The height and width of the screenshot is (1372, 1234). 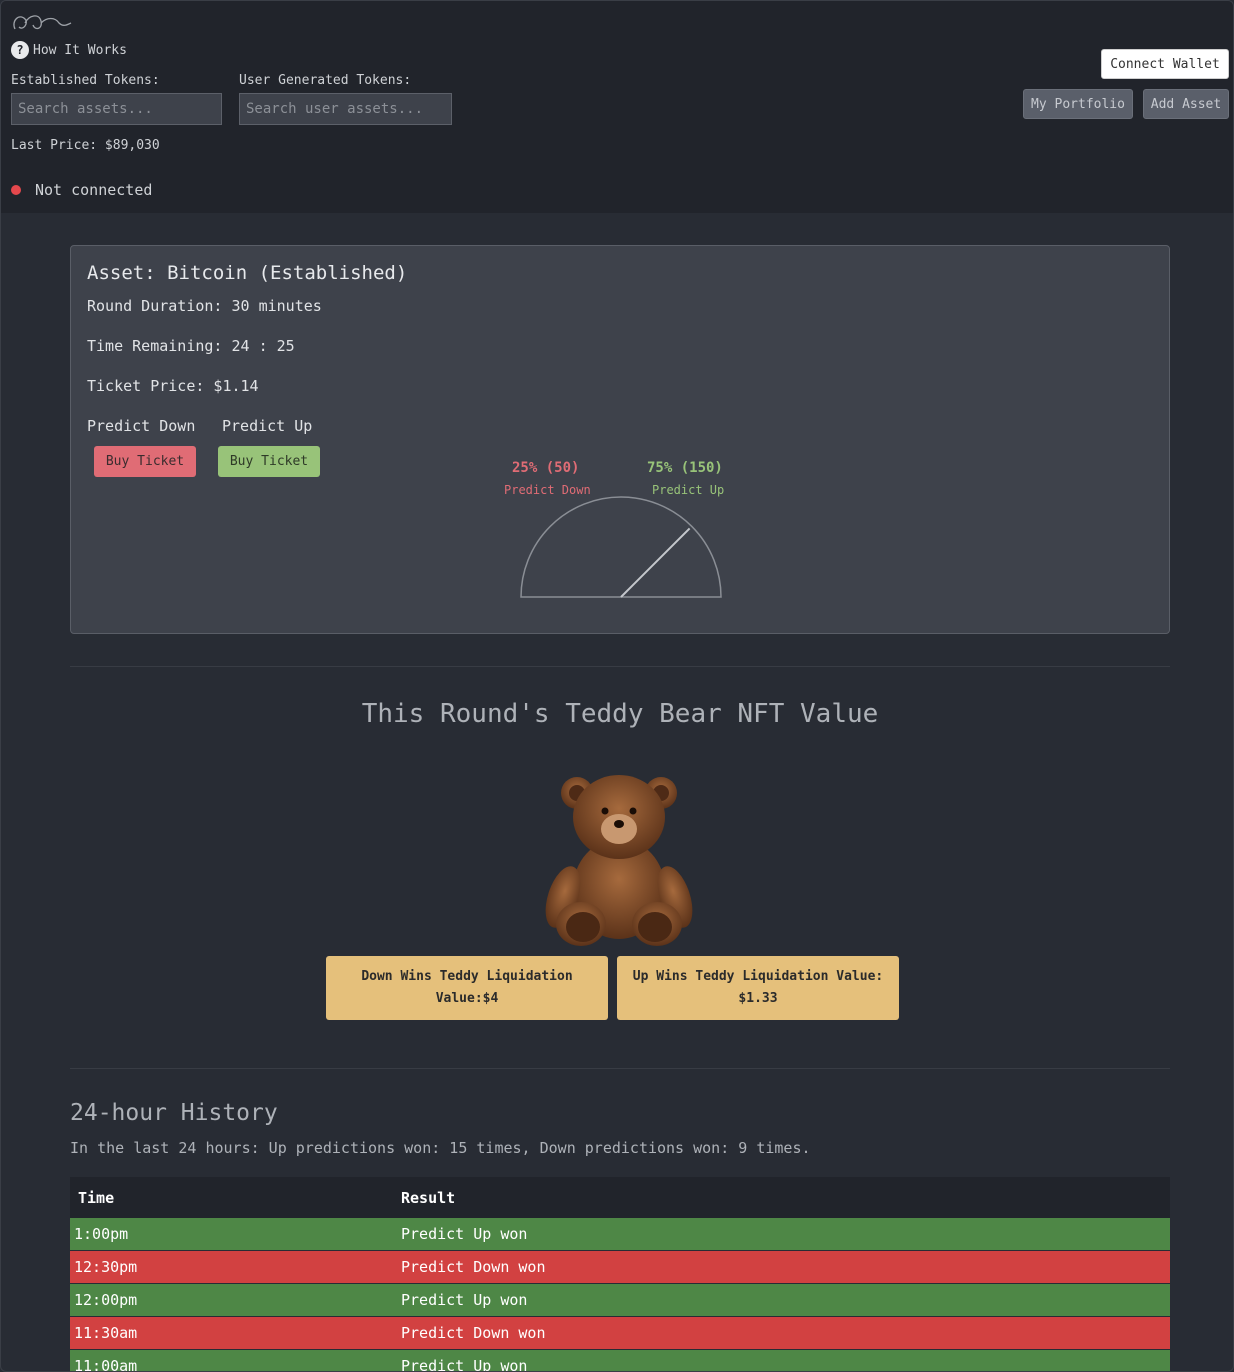 I want to click on established-search-input, so click(x=116, y=109).